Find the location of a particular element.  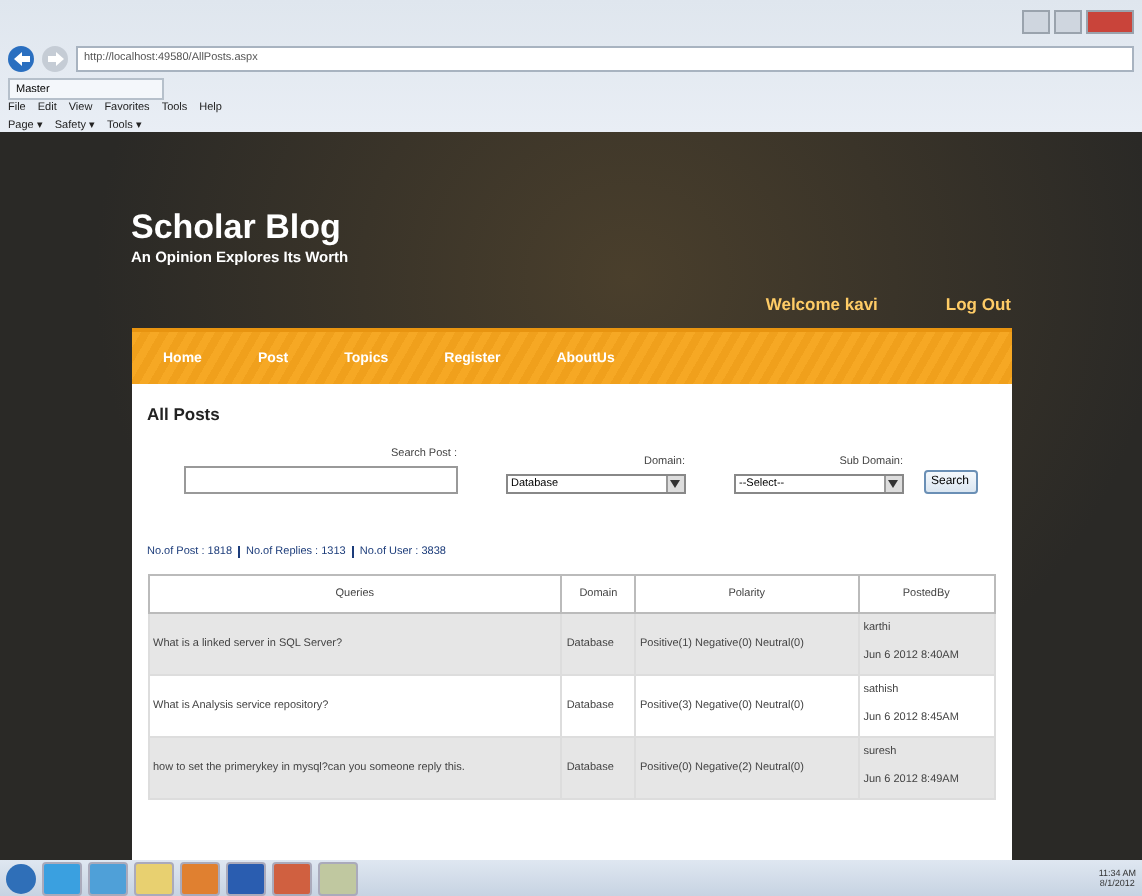

minimize-button is located at coordinates (1036, 22).